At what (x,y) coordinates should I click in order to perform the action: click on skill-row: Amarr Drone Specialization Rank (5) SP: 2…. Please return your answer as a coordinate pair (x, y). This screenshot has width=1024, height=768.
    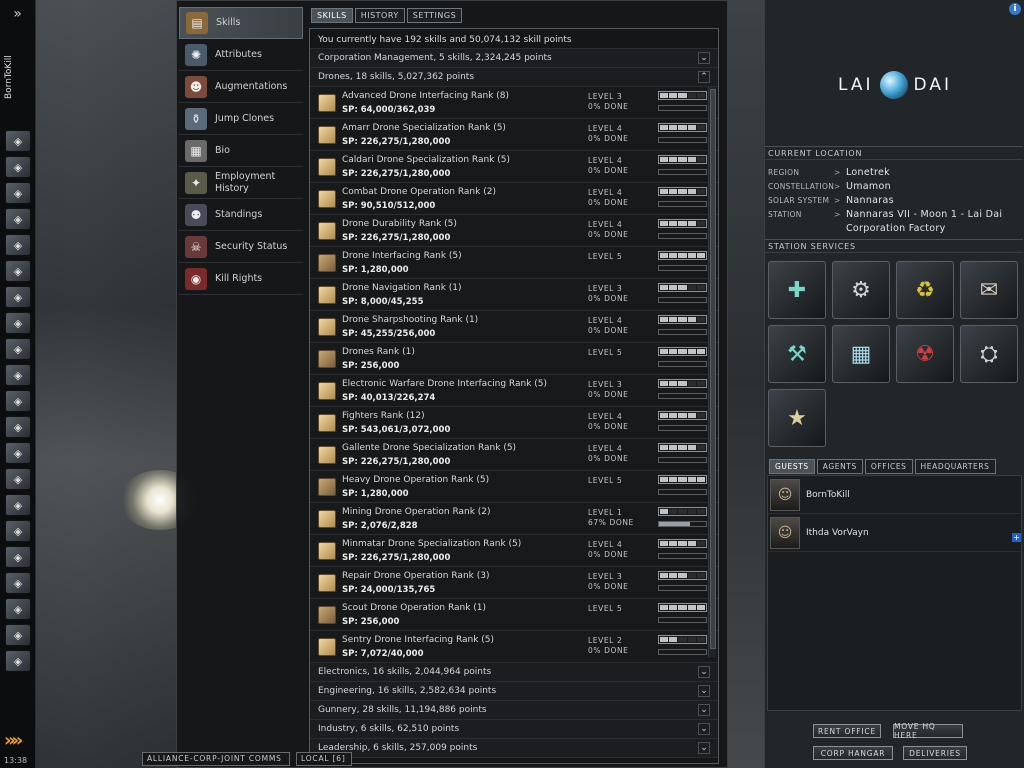
    Looking at the image, I should click on (514, 135).